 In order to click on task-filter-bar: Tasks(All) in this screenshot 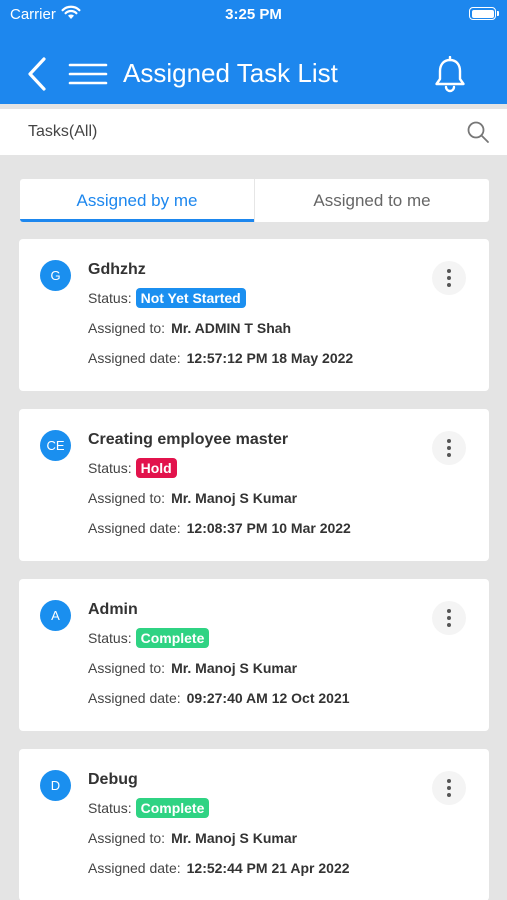, I will do `click(253, 132)`.